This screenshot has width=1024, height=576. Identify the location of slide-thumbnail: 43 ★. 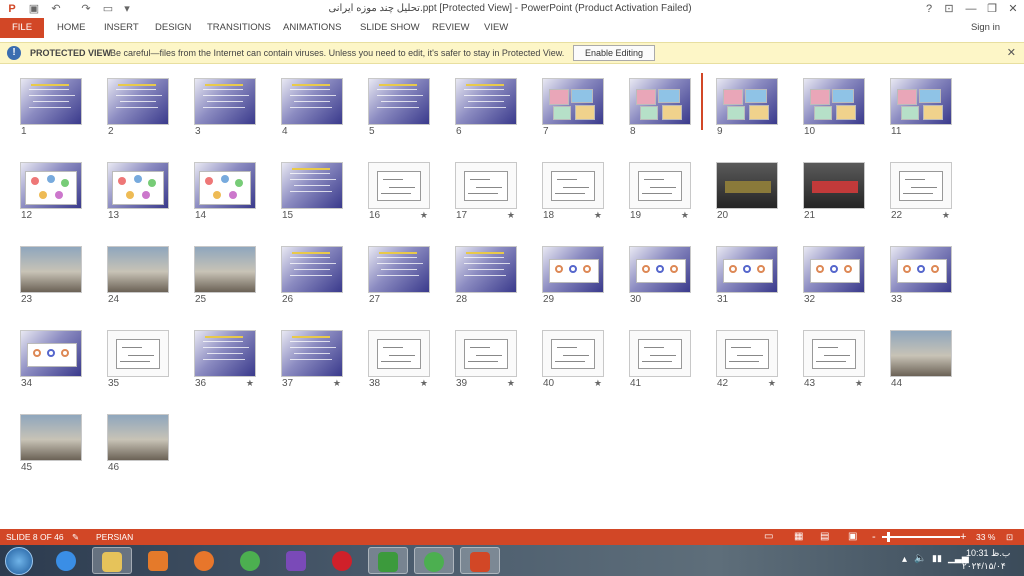
(834, 362).